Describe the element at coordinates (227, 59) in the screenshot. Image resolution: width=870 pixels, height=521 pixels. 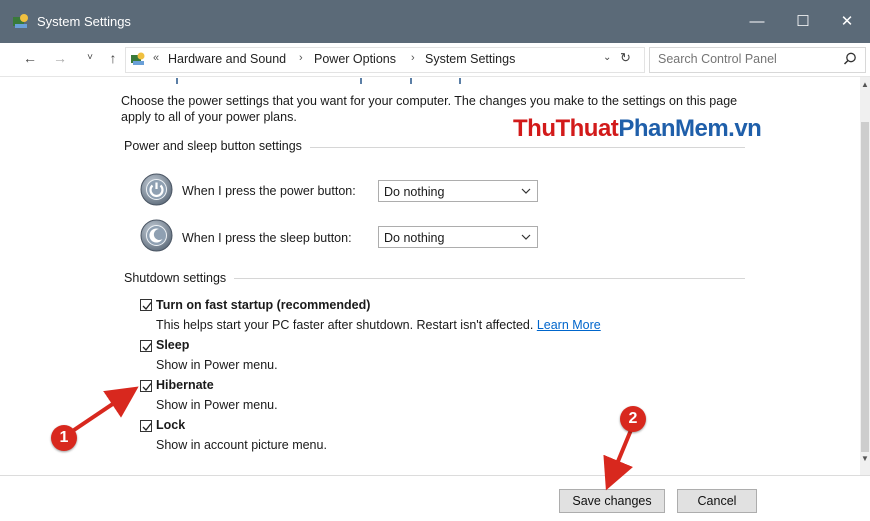
I see `breadcrumb-hardware-and-sound: Hardware and Sound` at that location.